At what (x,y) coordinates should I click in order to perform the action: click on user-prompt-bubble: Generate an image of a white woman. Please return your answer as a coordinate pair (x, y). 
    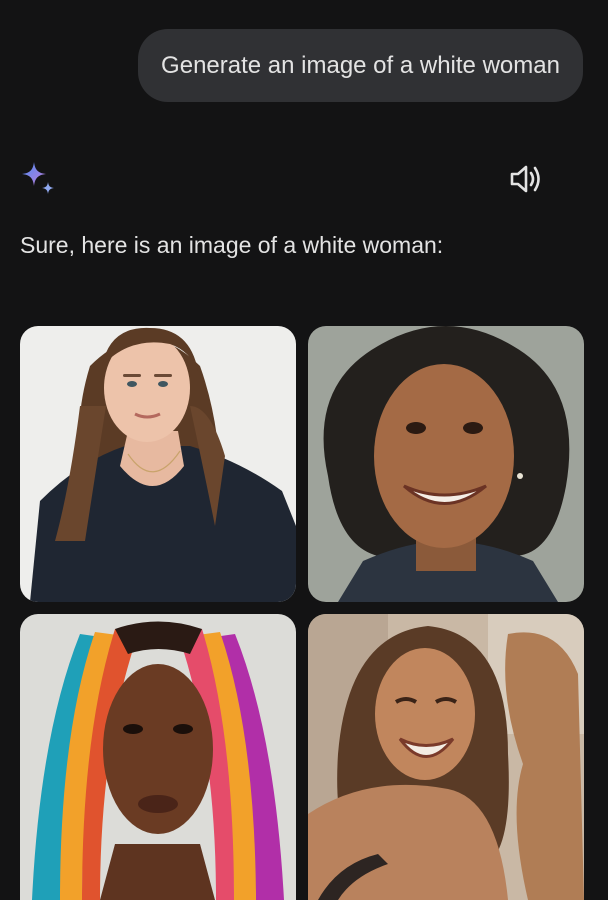
    Looking at the image, I should click on (360, 65).